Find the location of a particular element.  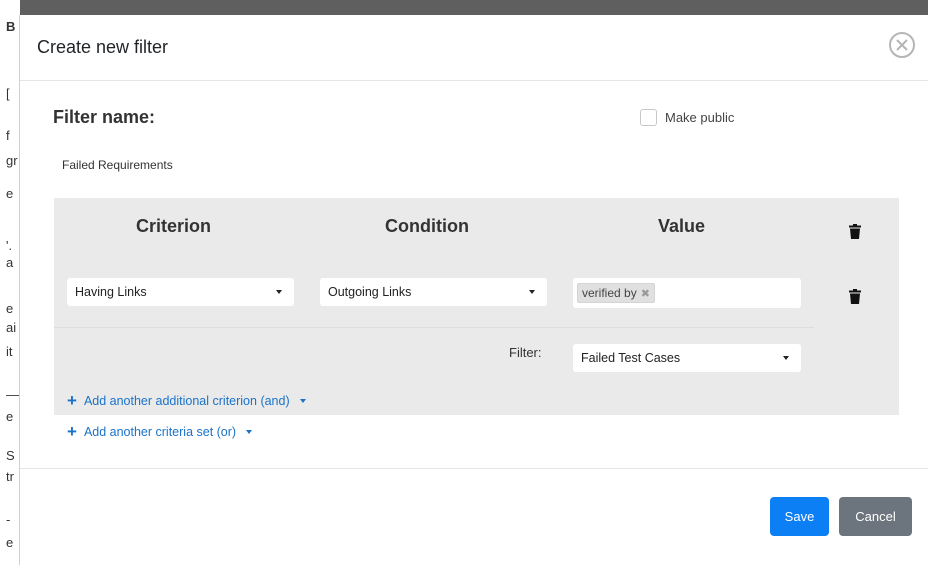

value-tag-label: verified by is located at coordinates (609, 293).